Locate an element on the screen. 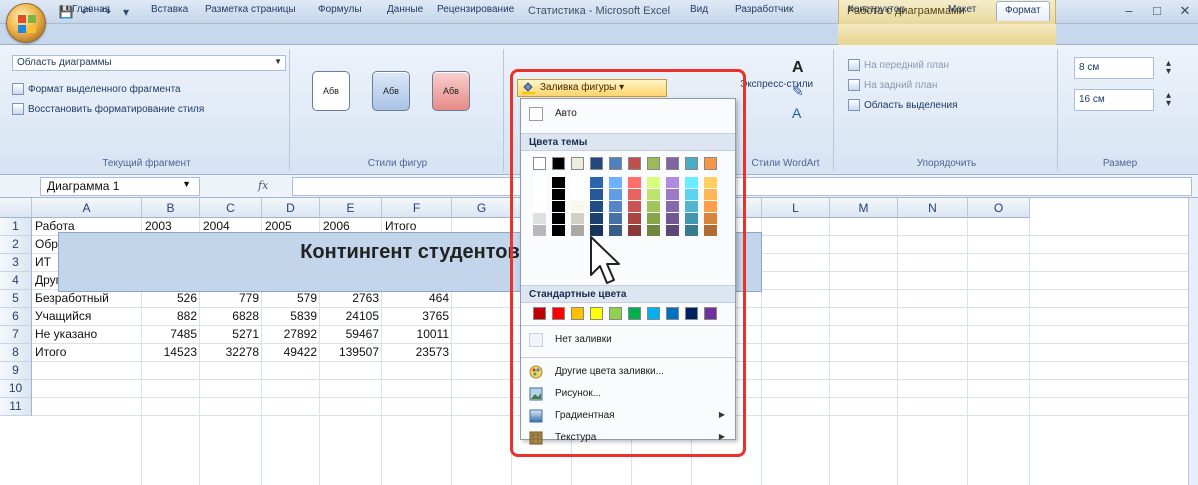 The width and height of the screenshot is (1198, 485). maximize-icon: □ is located at coordinates (1157, 11).